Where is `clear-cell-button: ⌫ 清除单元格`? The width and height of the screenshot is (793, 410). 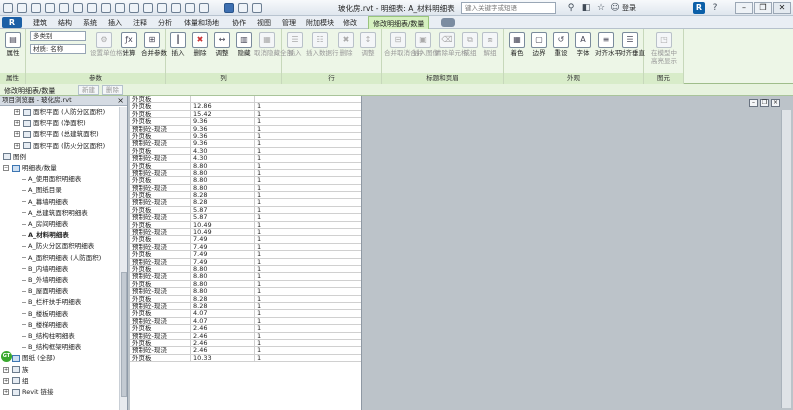 clear-cell-button: ⌫ 清除单元格 is located at coordinates (451, 45).